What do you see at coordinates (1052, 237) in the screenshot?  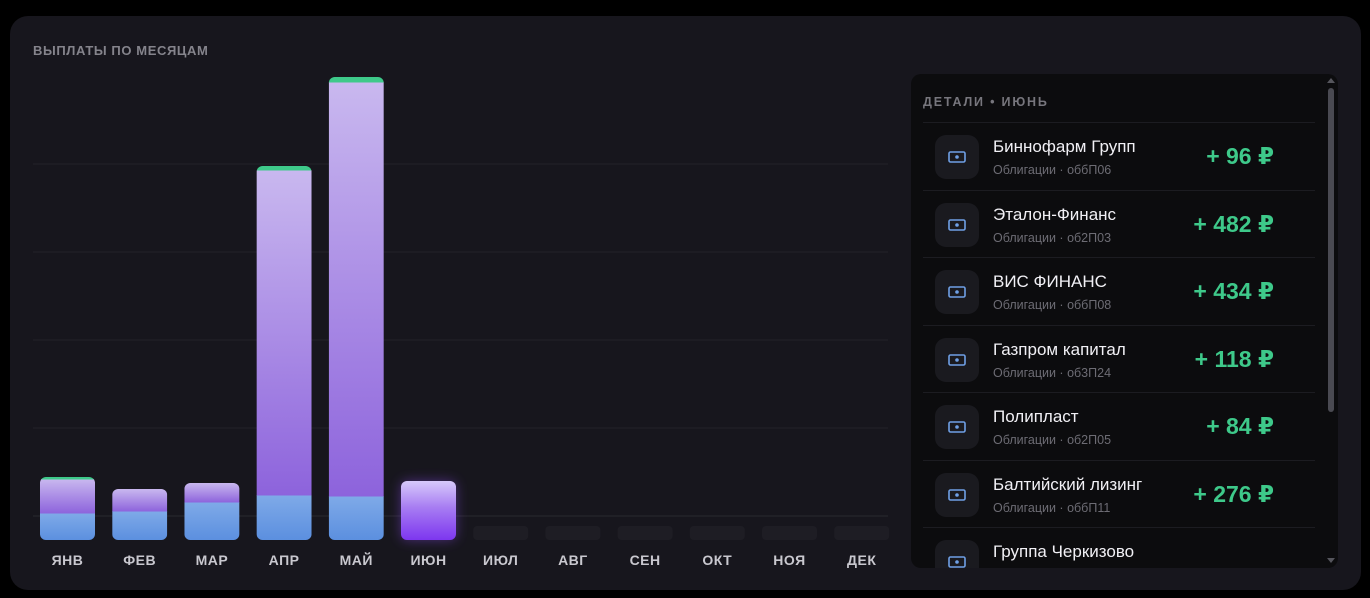 I see `detail-subtitle: Облигации · об2П03` at bounding box center [1052, 237].